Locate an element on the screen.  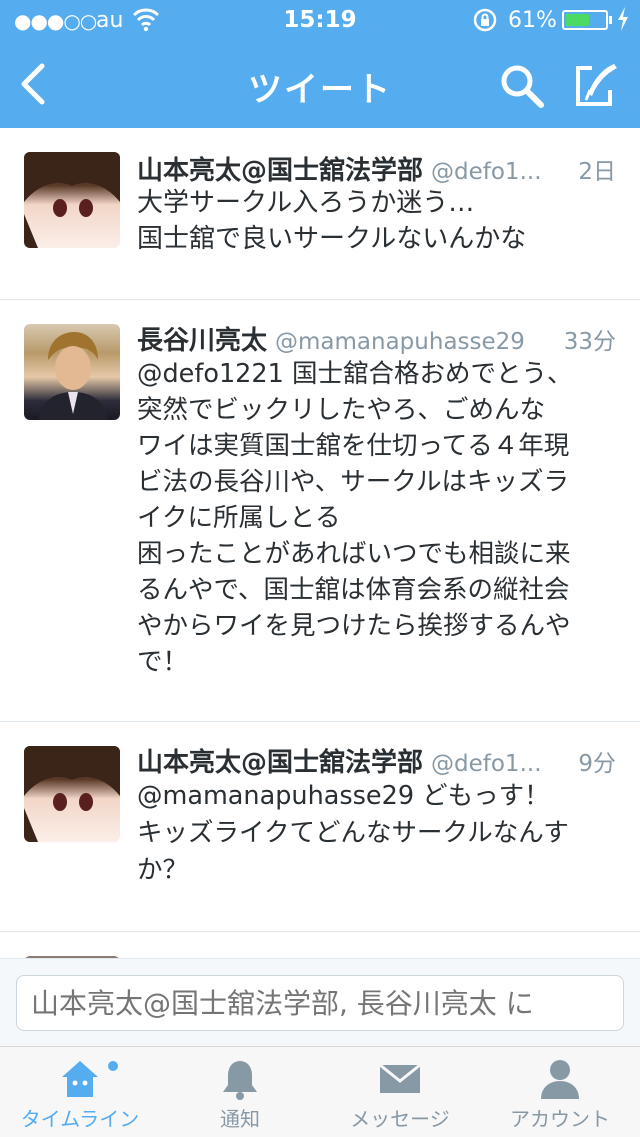
tab-account: アカウント is located at coordinates (560, 1092).